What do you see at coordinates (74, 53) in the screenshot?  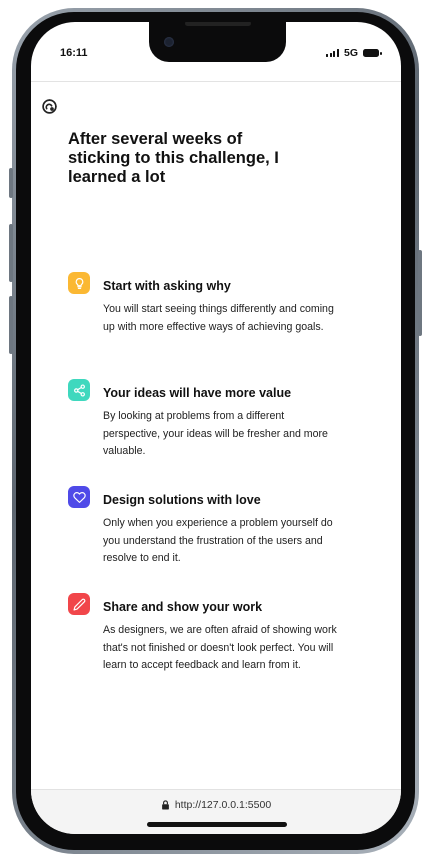 I see `status-time: 16:11` at bounding box center [74, 53].